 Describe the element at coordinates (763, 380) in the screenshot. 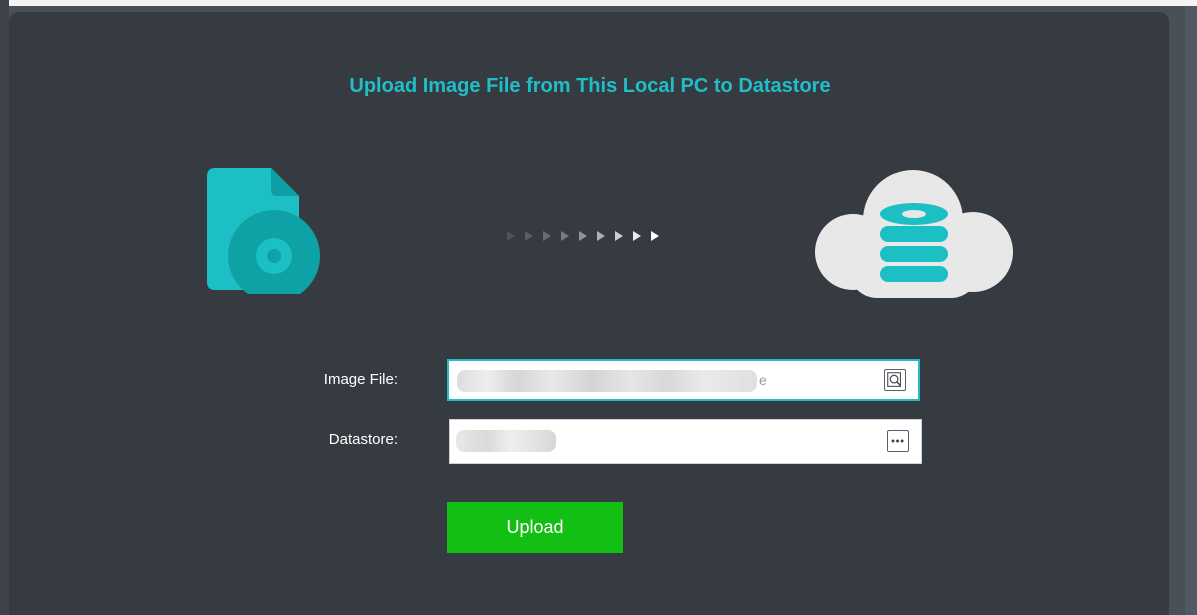

I see `image-file-value-tail: e` at that location.